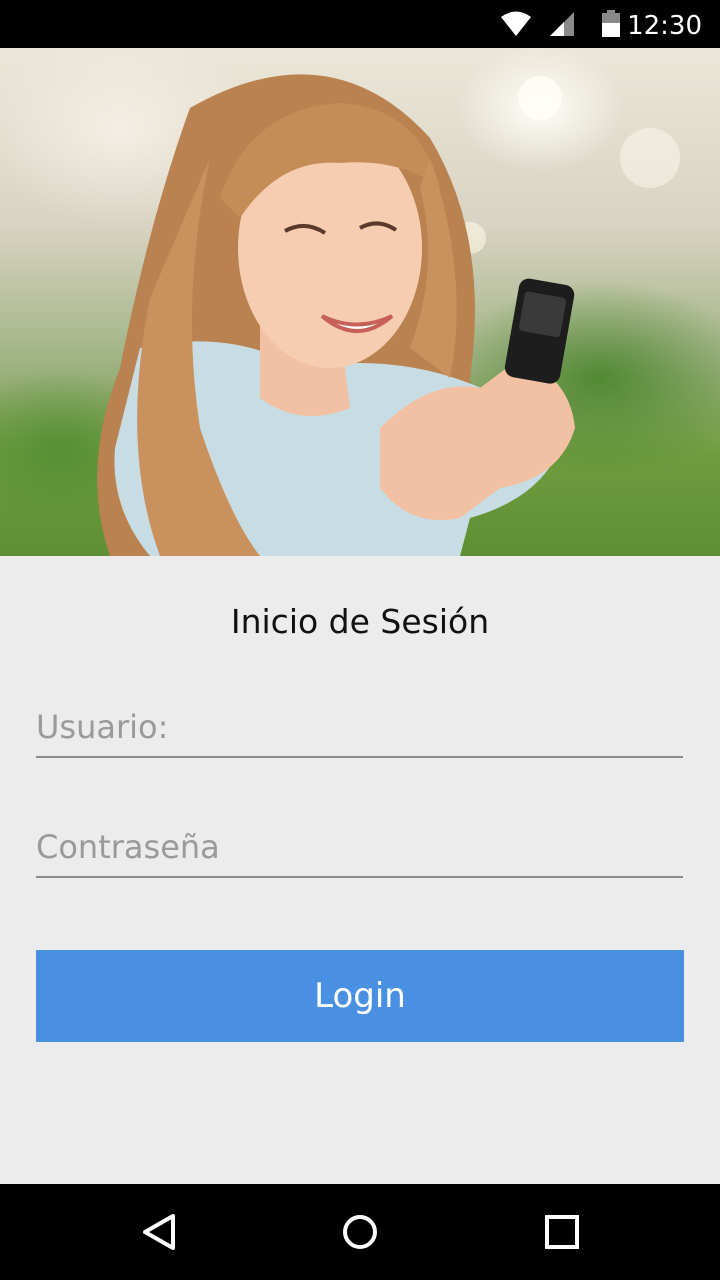 The width and height of the screenshot is (720, 1280). I want to click on password-input, so click(359, 848).